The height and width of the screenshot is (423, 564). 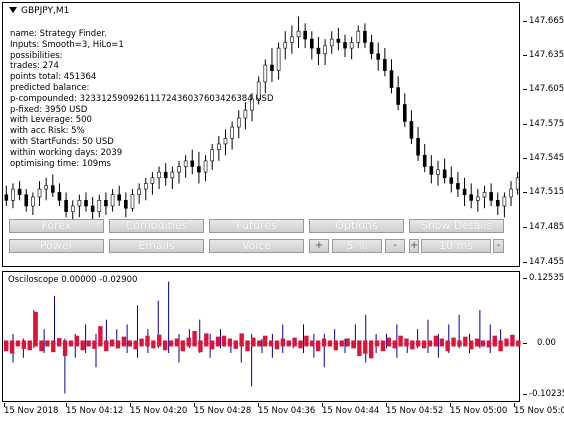 I want to click on forex-button: Forex, so click(x=56, y=226).